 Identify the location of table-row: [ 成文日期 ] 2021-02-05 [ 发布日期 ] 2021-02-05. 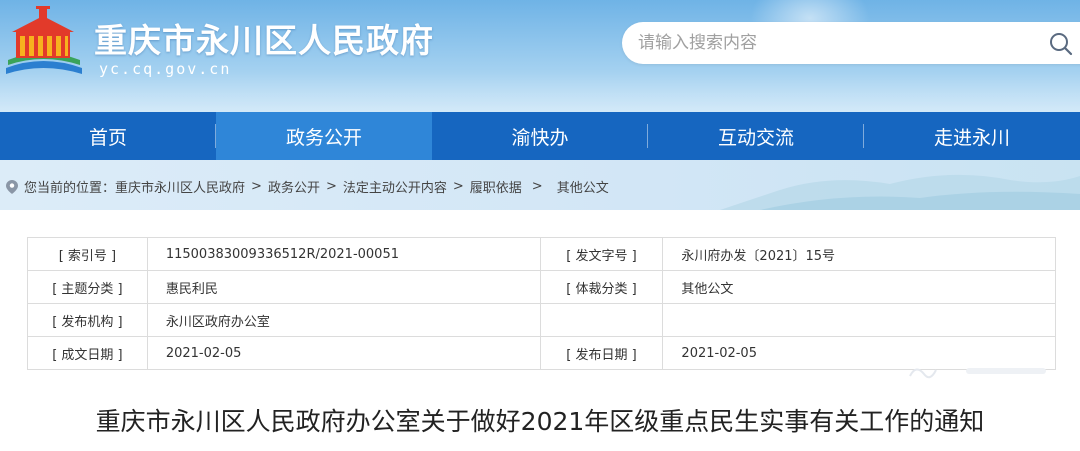
(541, 353).